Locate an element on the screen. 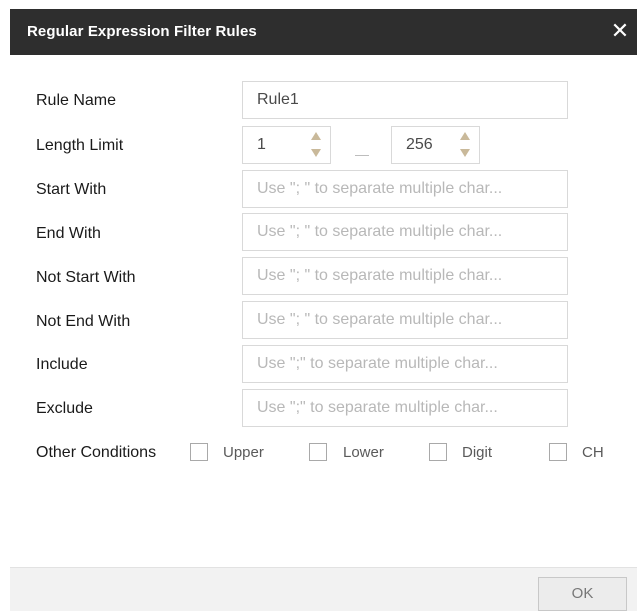 The height and width of the screenshot is (611, 637). start-with-label: Start With is located at coordinates (71, 189).